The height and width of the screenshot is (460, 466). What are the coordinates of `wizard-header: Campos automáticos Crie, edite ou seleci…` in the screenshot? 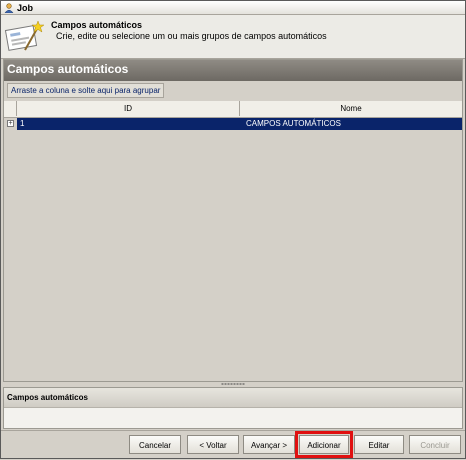 It's located at (233, 37).